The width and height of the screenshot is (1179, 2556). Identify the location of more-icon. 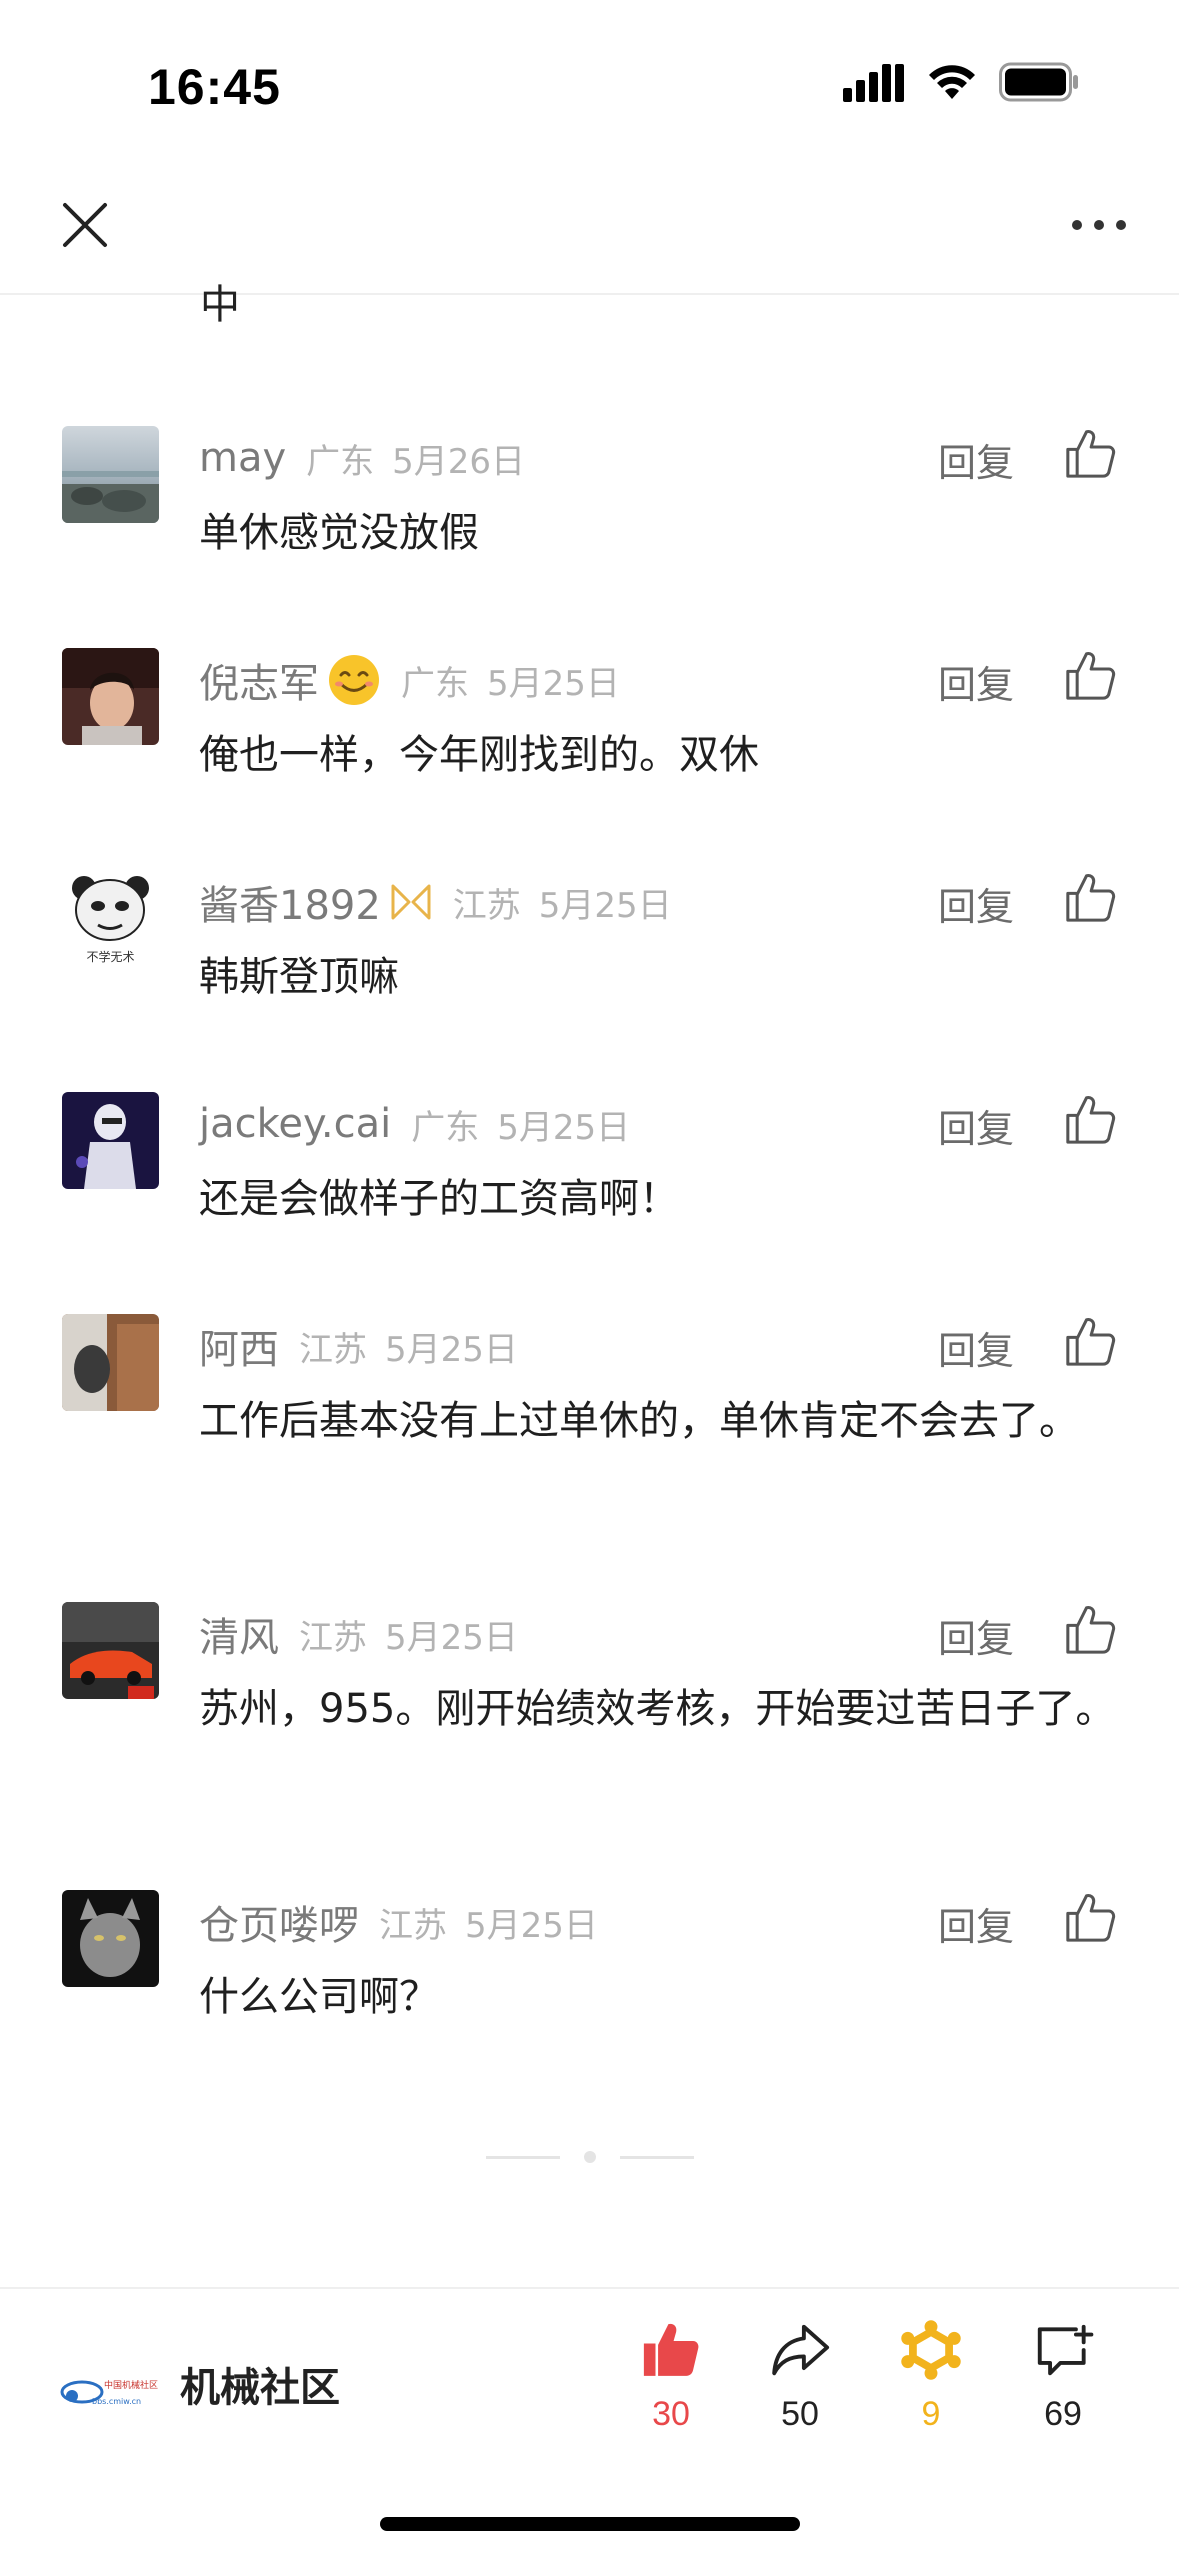
(1099, 225).